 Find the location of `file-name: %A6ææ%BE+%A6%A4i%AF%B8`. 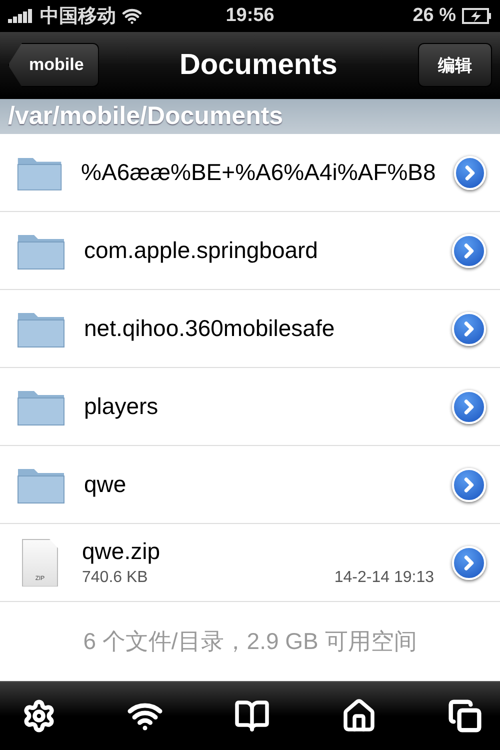

file-name: %A6ææ%BE+%A6%A4i%AF%B8 is located at coordinates (258, 172).